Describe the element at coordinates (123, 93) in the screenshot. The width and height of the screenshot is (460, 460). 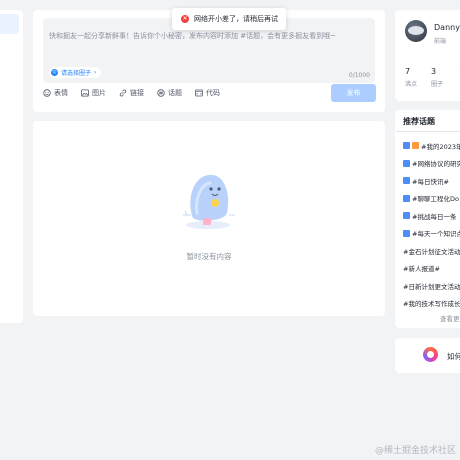
I see `link-icon` at that location.